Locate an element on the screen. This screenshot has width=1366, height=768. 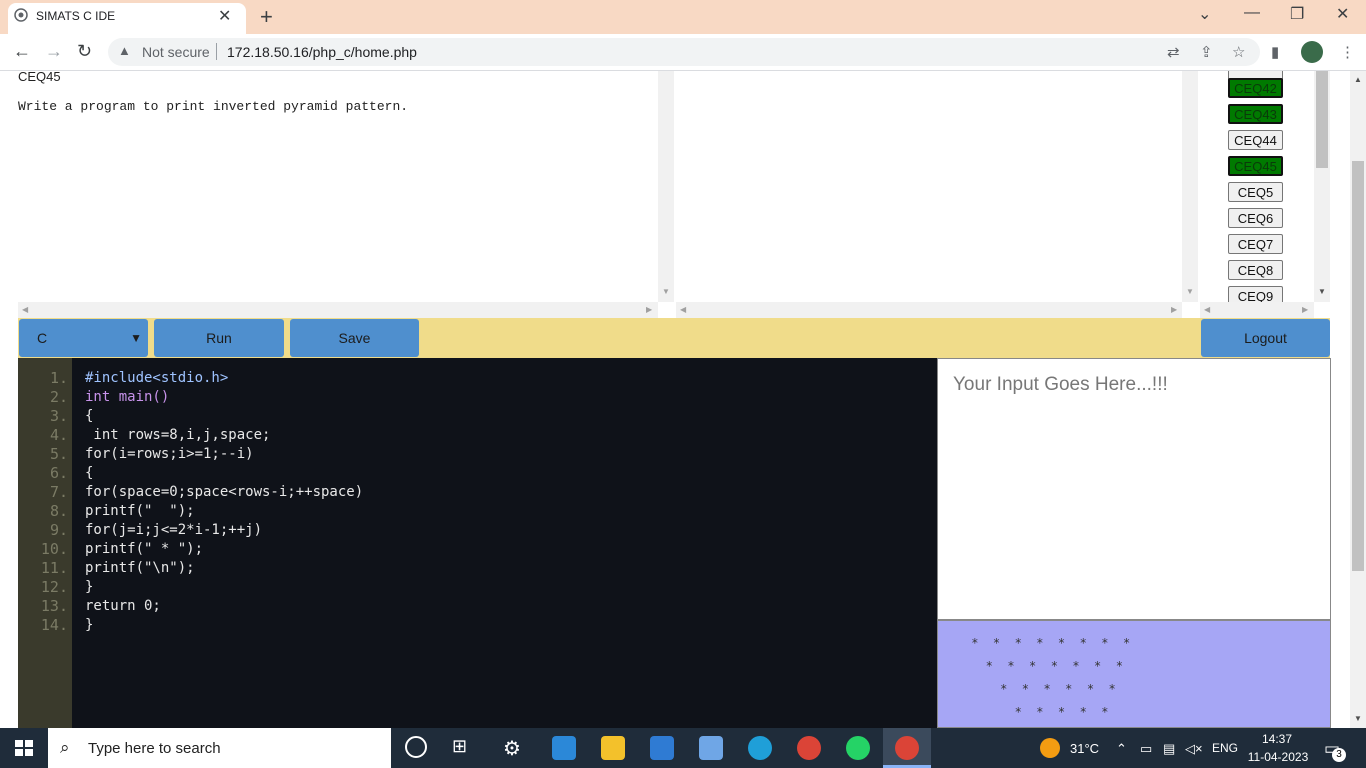
page-scroll-thumb is located at coordinates (1358, 366).